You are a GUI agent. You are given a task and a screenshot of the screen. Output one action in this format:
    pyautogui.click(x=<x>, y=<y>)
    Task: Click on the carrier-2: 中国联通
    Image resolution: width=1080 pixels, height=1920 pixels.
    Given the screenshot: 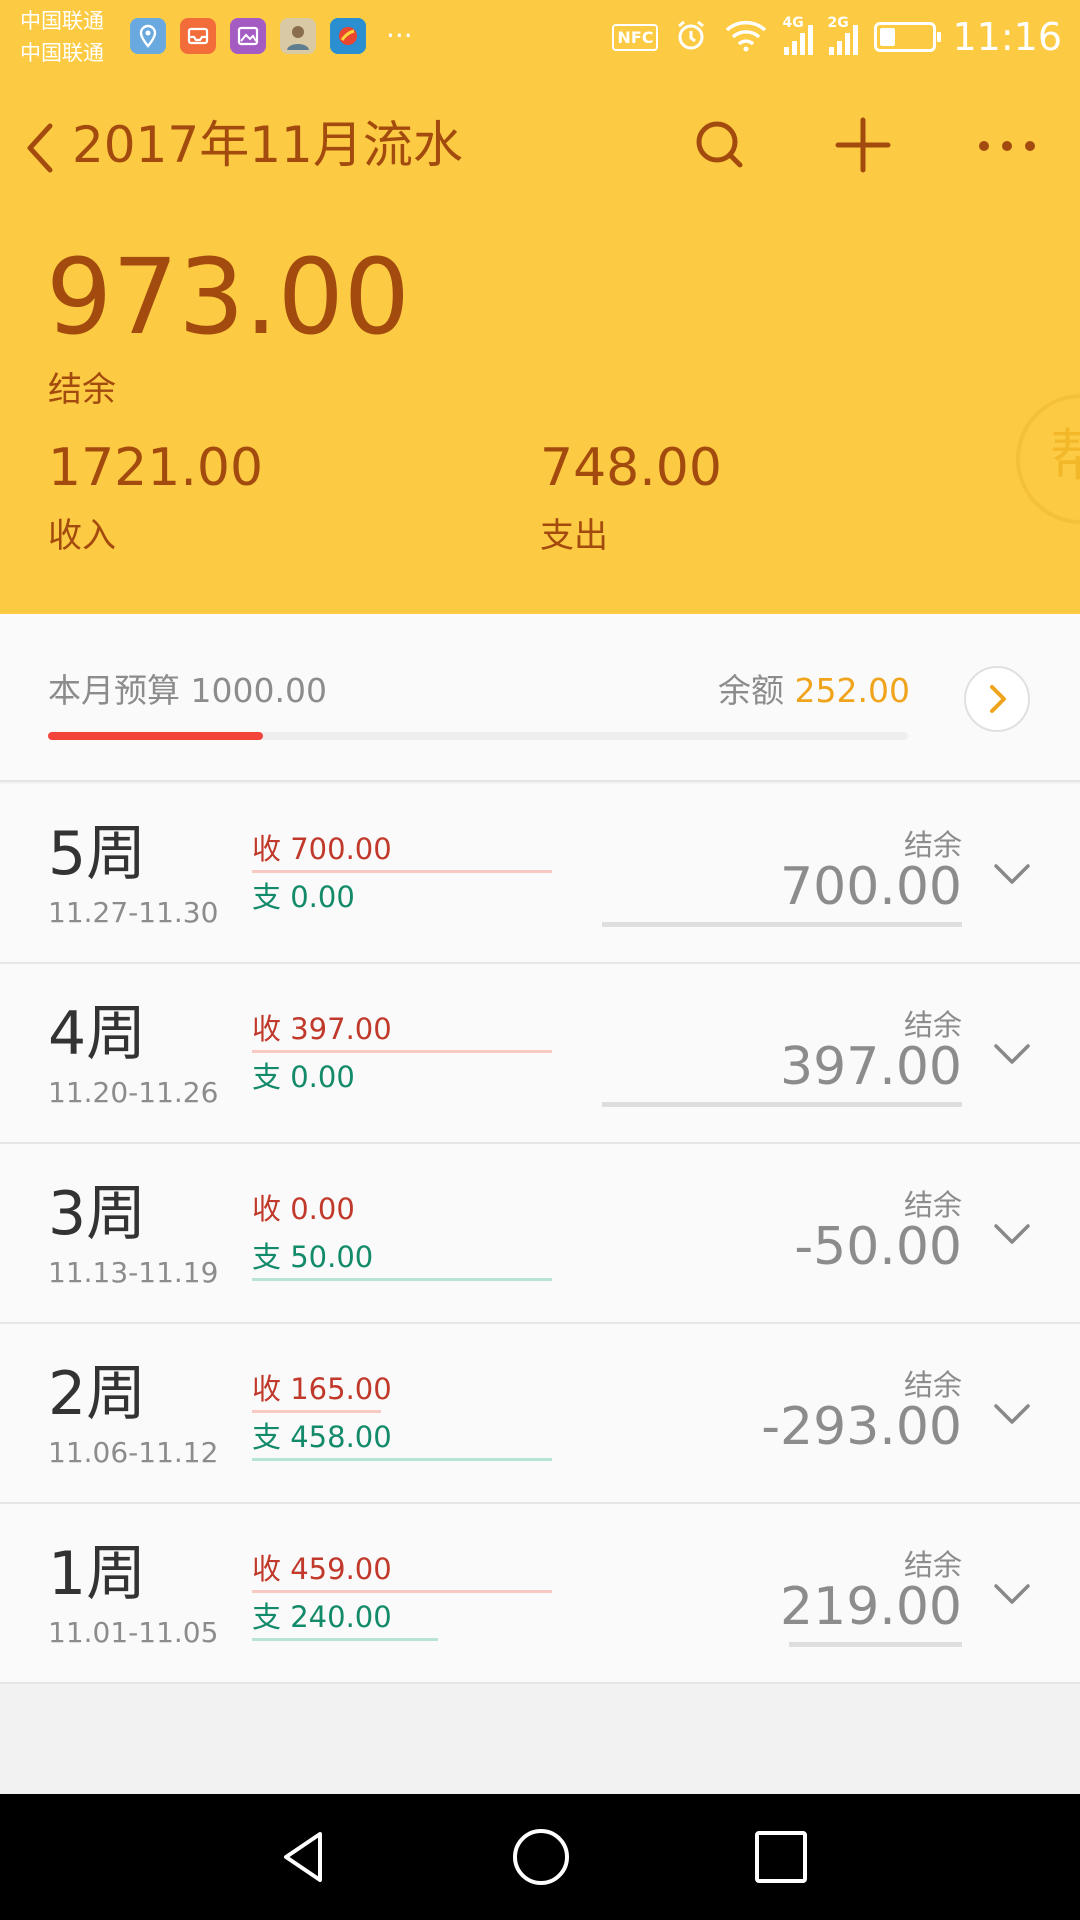 What is the action you would take?
    pyautogui.click(x=62, y=53)
    